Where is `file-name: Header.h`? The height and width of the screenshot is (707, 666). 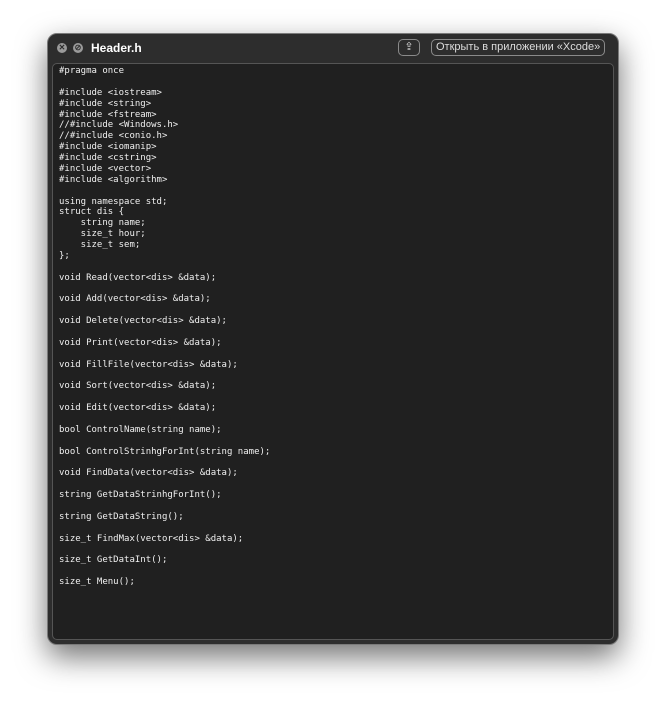
file-name: Header.h is located at coordinates (116, 48).